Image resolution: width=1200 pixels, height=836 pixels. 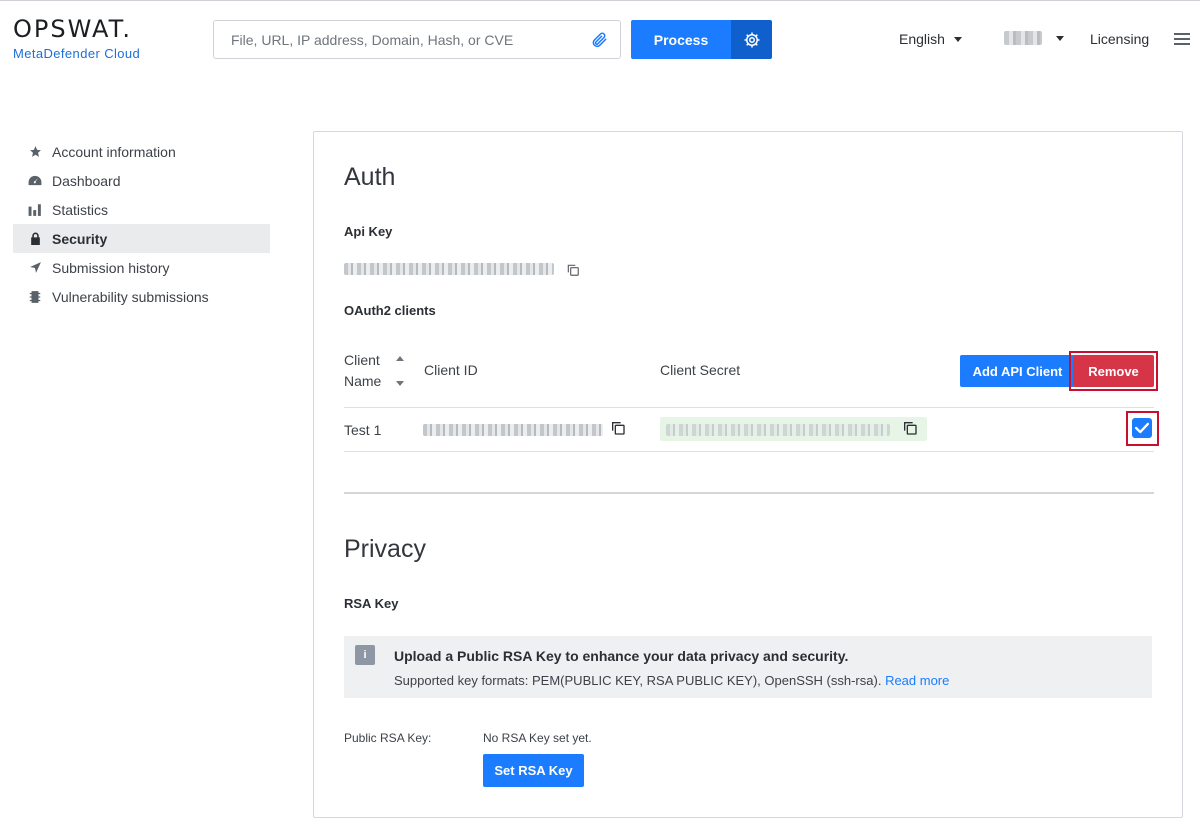 I want to click on location-arrow-icon, so click(x=35, y=268).